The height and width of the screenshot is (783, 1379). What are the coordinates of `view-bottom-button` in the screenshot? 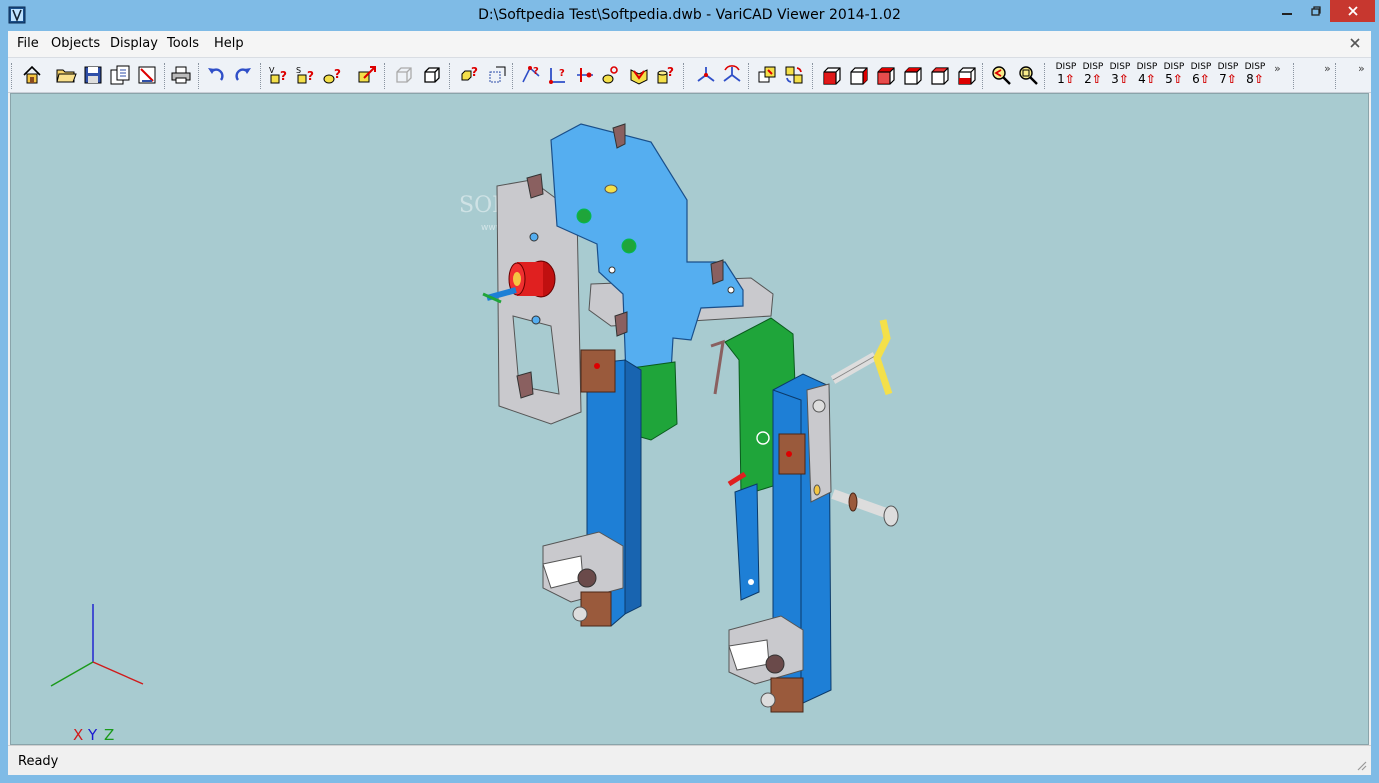 It's located at (913, 75).